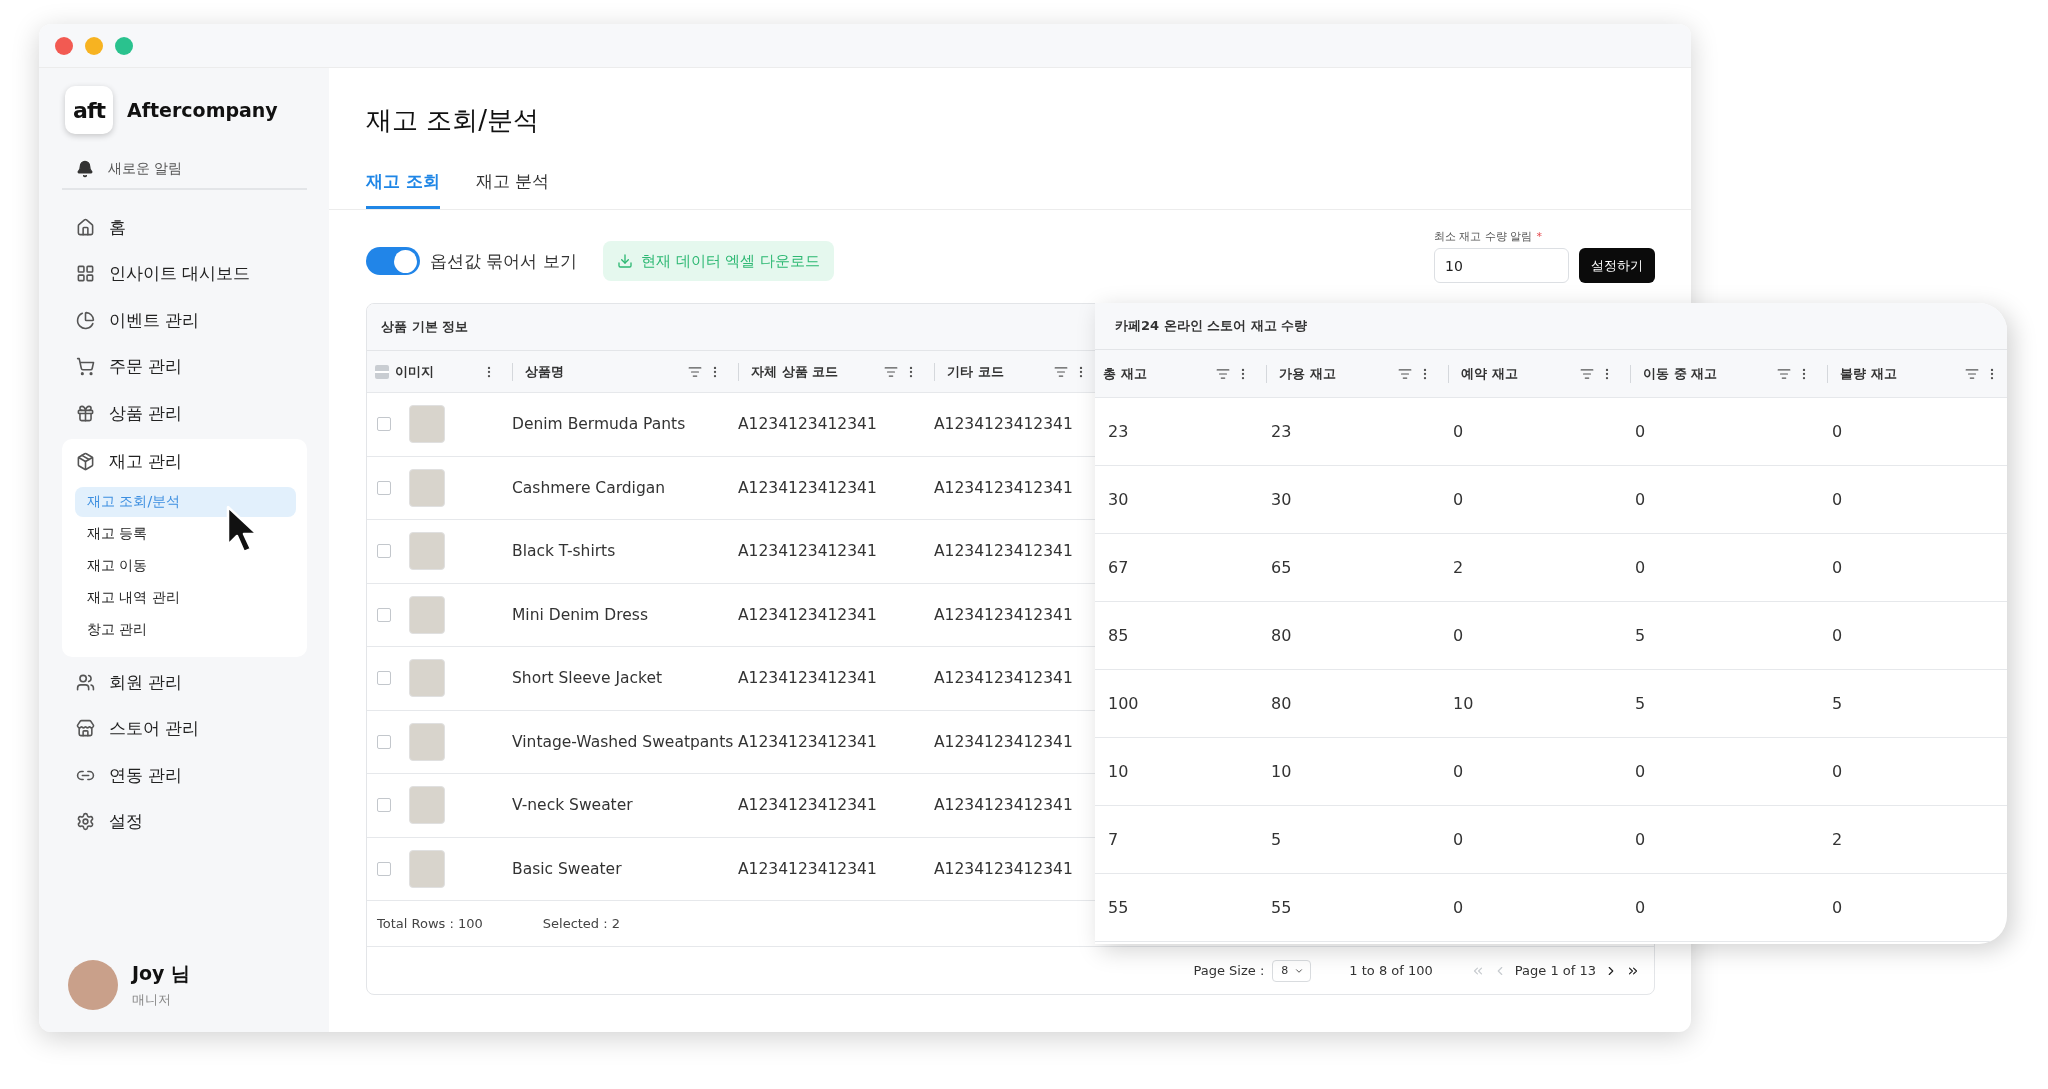 Image resolution: width=2048 pixels, height=1089 pixels. I want to click on menu-item: 이벤트 관리, so click(184, 320).